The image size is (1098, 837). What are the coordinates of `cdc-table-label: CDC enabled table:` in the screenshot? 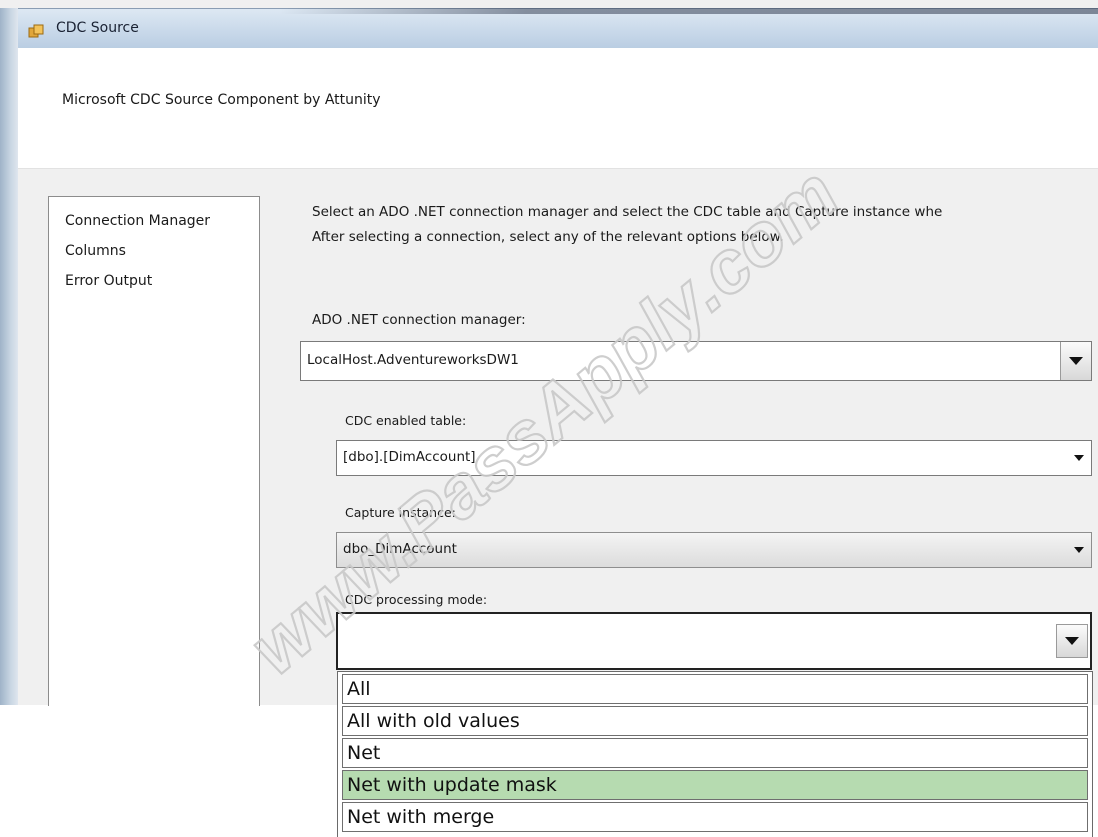 It's located at (406, 420).